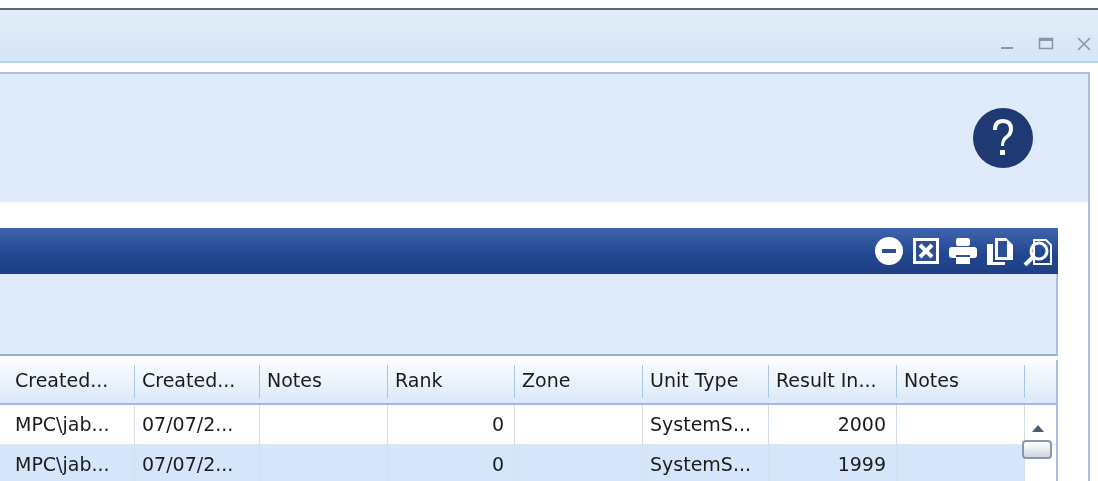  Describe the element at coordinates (963, 251) in the screenshot. I see `printer-icon` at that location.